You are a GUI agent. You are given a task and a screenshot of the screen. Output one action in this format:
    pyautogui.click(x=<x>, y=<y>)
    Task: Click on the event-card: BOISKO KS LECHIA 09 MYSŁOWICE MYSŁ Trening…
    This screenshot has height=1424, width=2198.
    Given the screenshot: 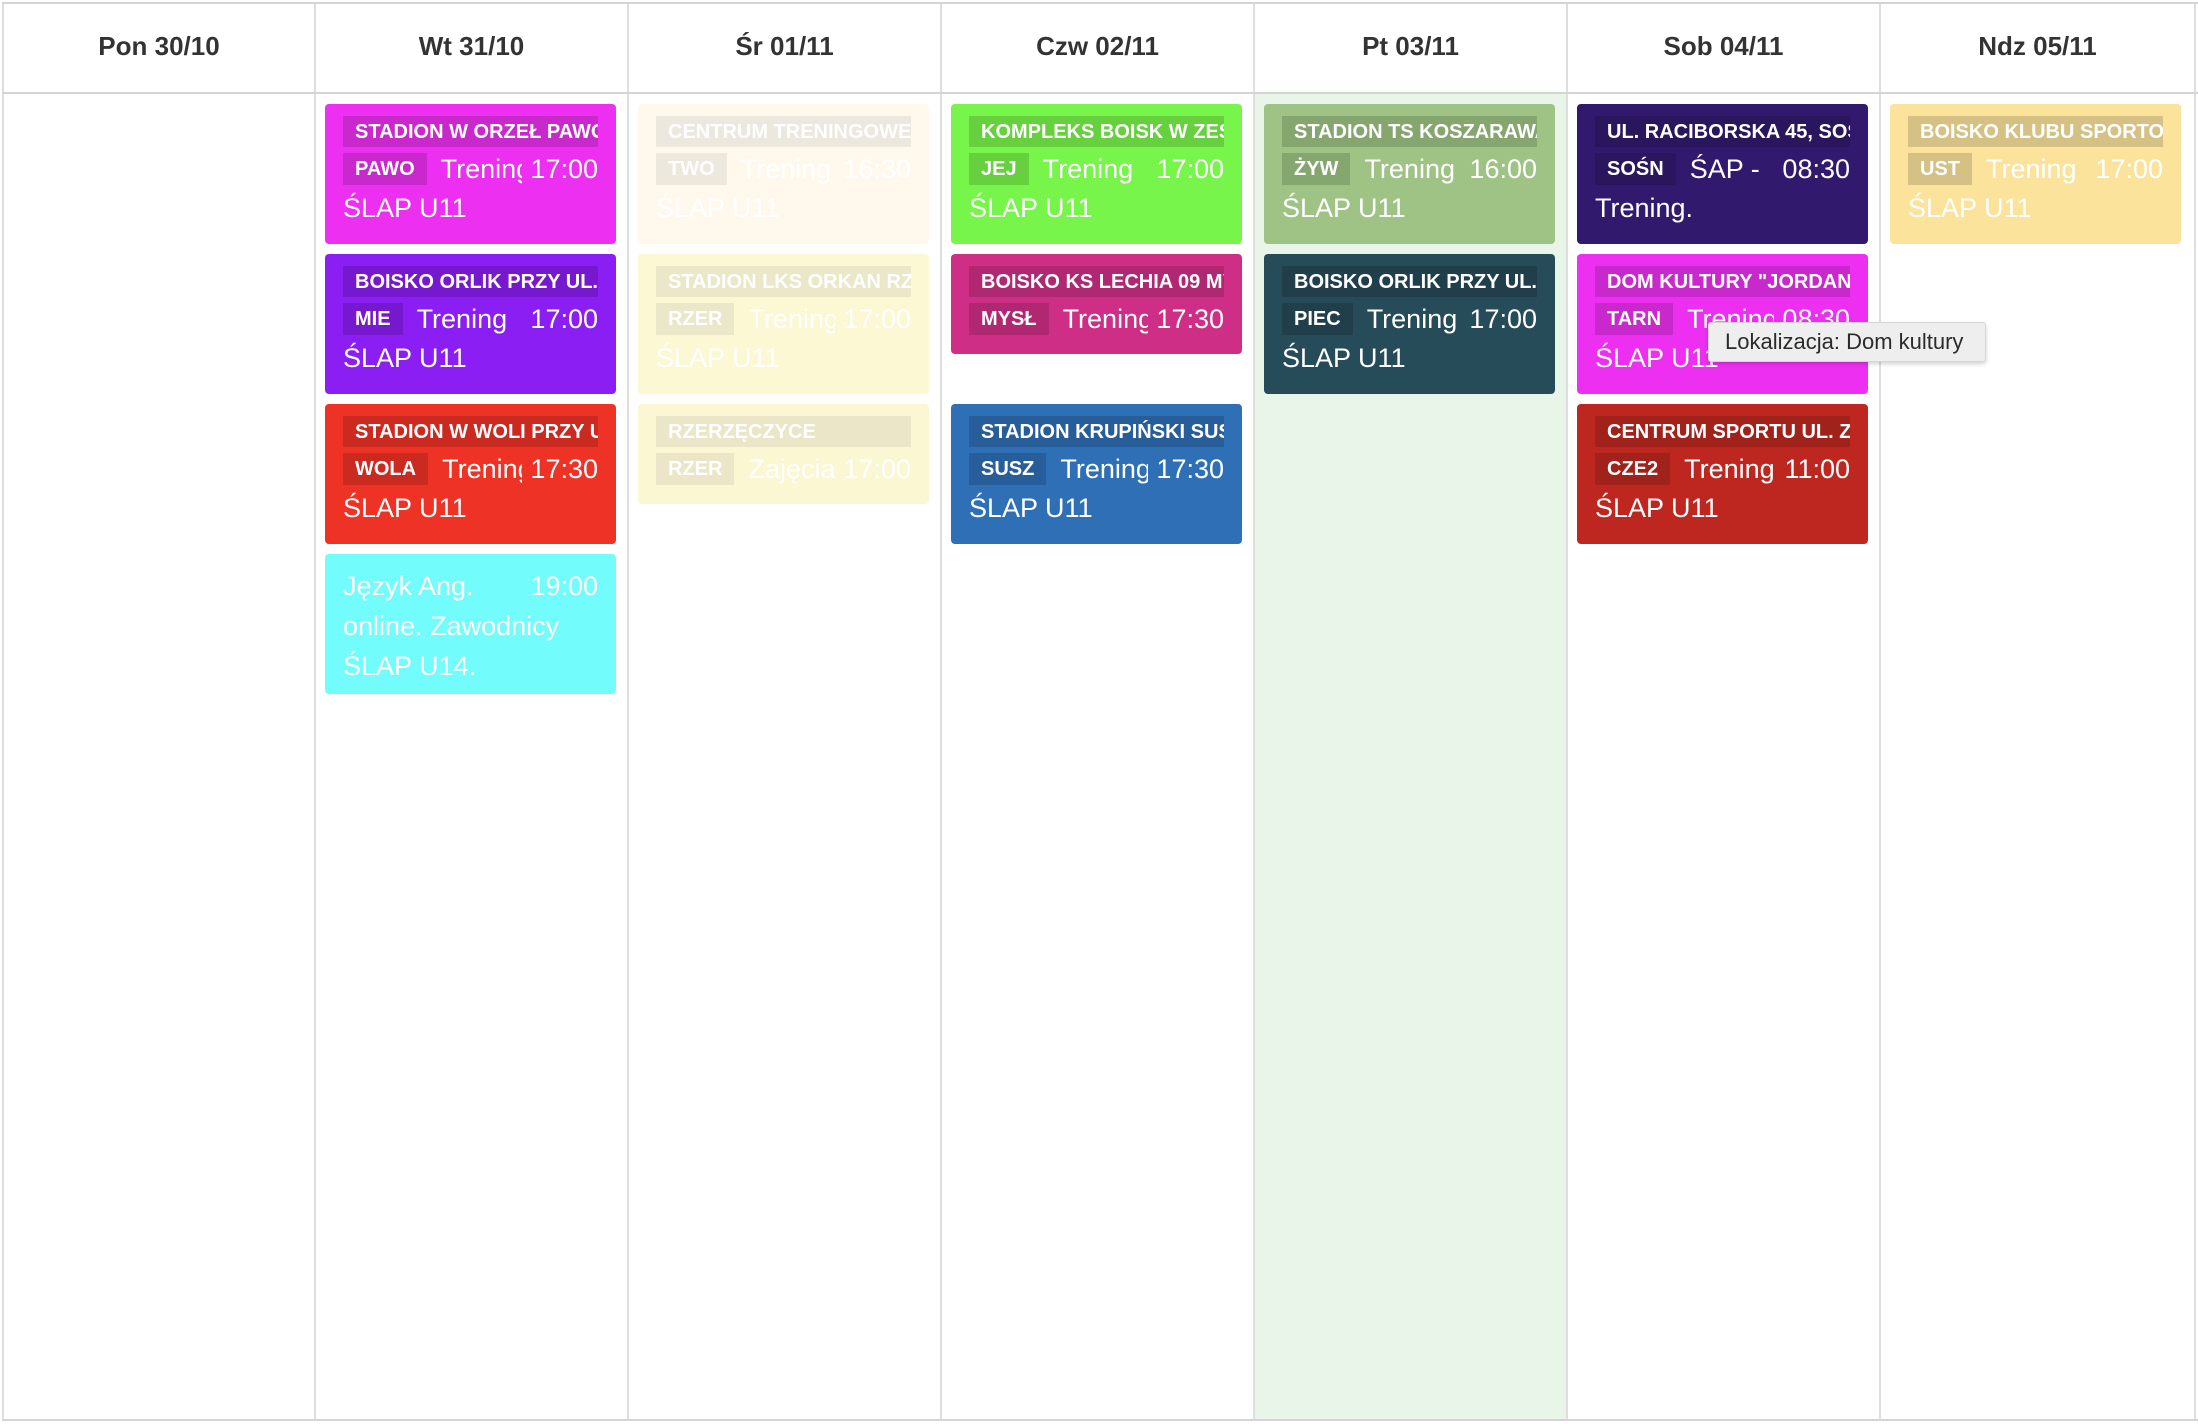 What is the action you would take?
    pyautogui.click(x=1096, y=304)
    